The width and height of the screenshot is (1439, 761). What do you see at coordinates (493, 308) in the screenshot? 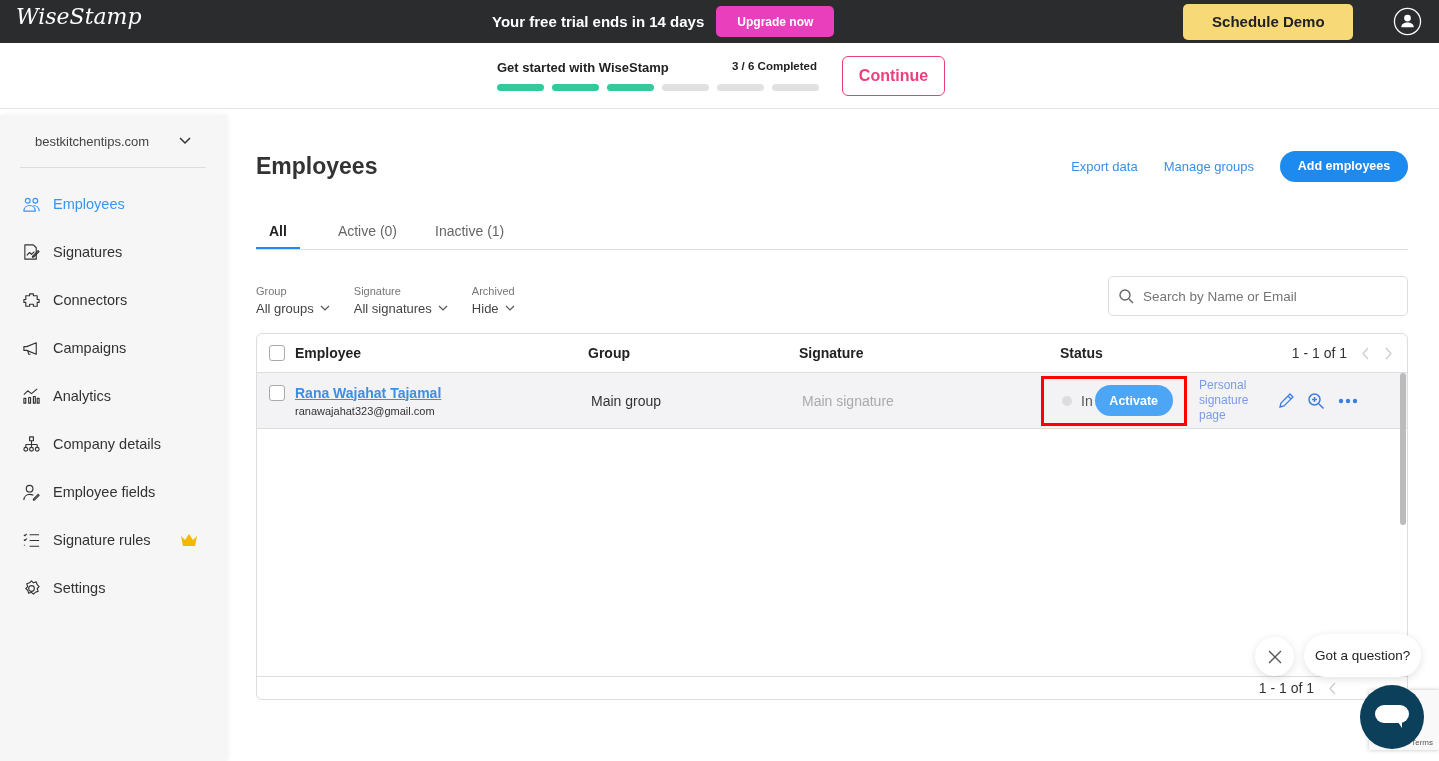
I see `filter-dropdown: Hide` at bounding box center [493, 308].